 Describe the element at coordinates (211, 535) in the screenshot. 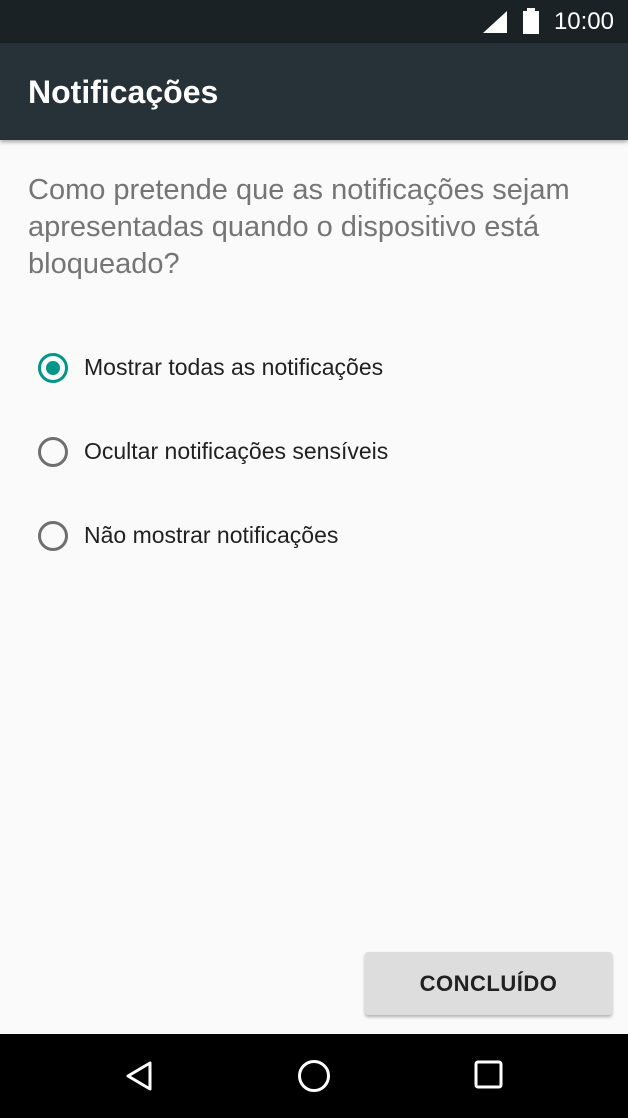

I see `option-label: Não mostrar notificações` at that location.